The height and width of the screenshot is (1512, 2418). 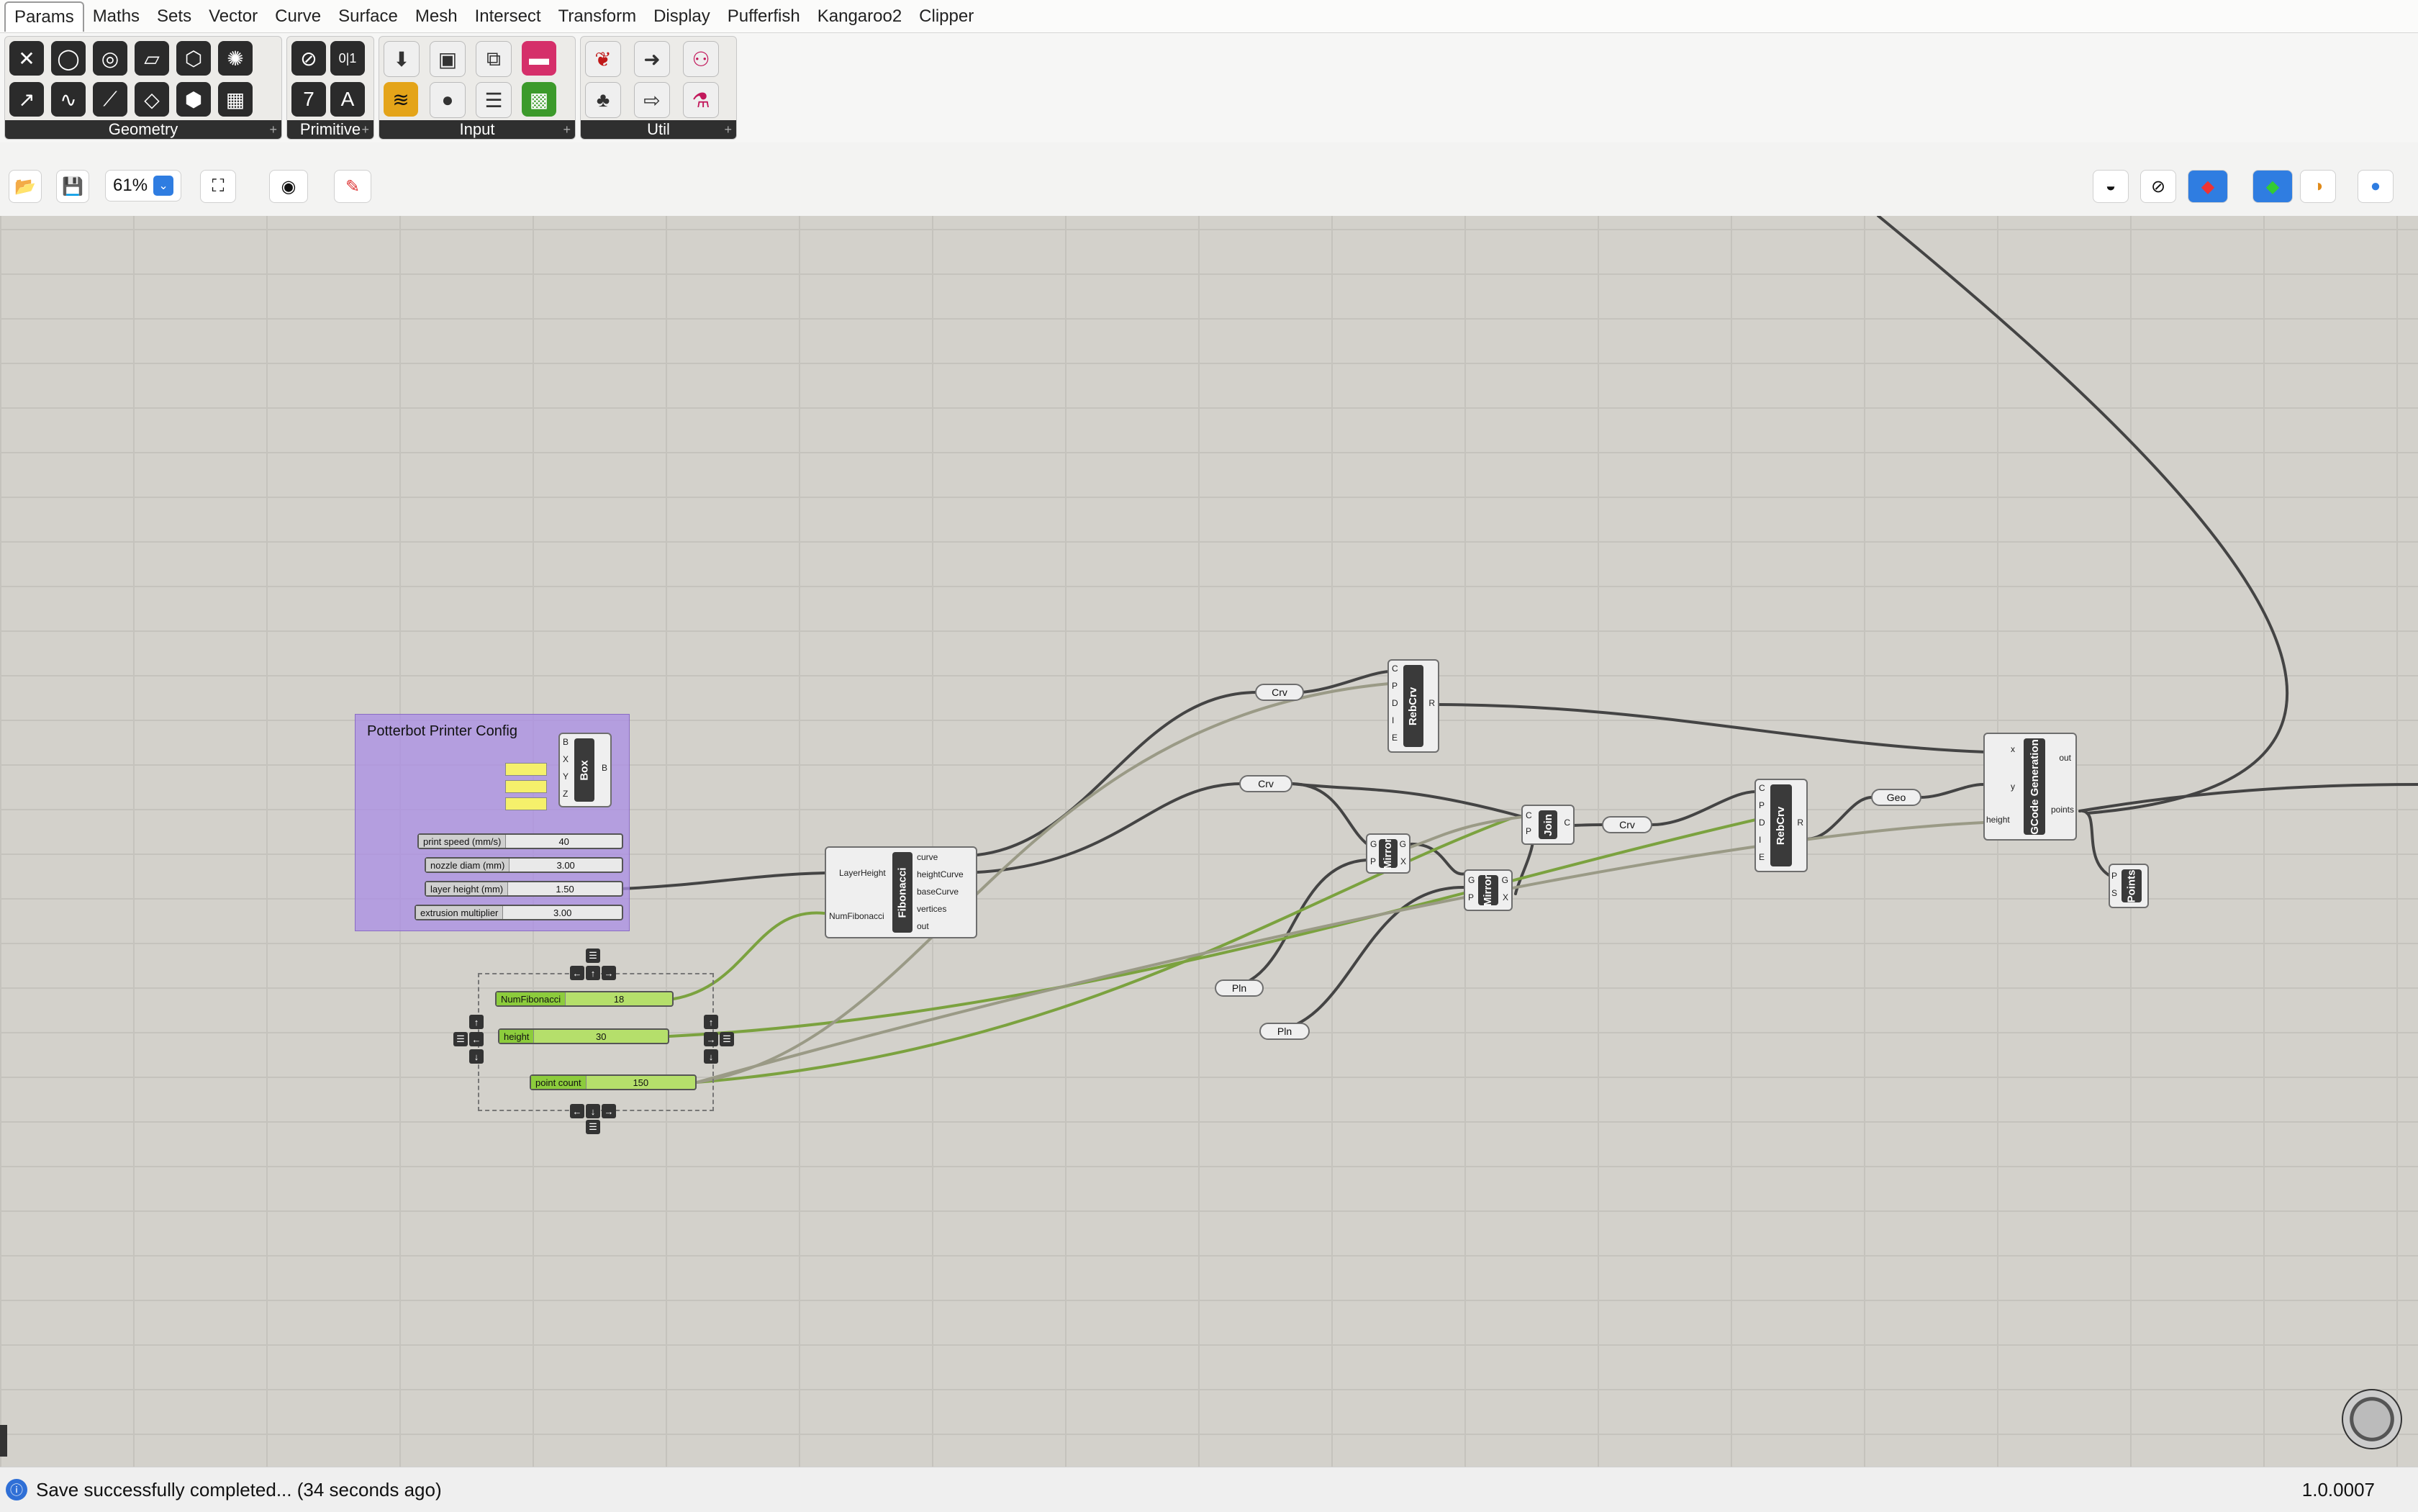 What do you see at coordinates (2376, 187) in the screenshot?
I see `sphere-preview-icon: ●` at bounding box center [2376, 187].